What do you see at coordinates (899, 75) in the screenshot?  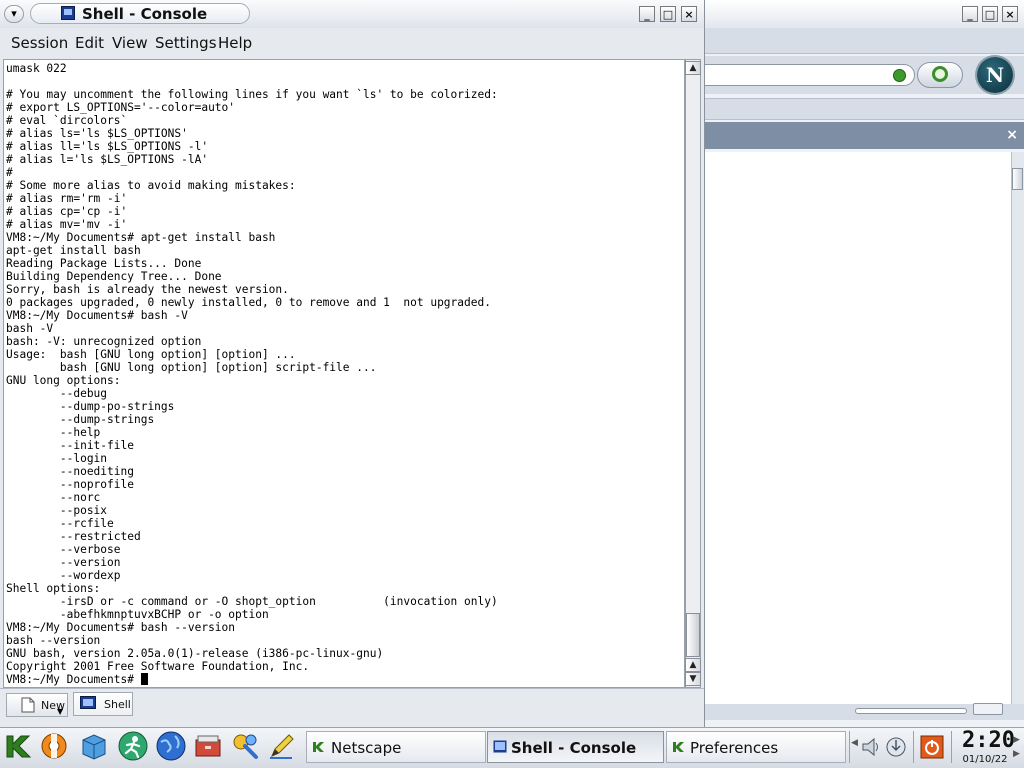 I see `go-icon` at bounding box center [899, 75].